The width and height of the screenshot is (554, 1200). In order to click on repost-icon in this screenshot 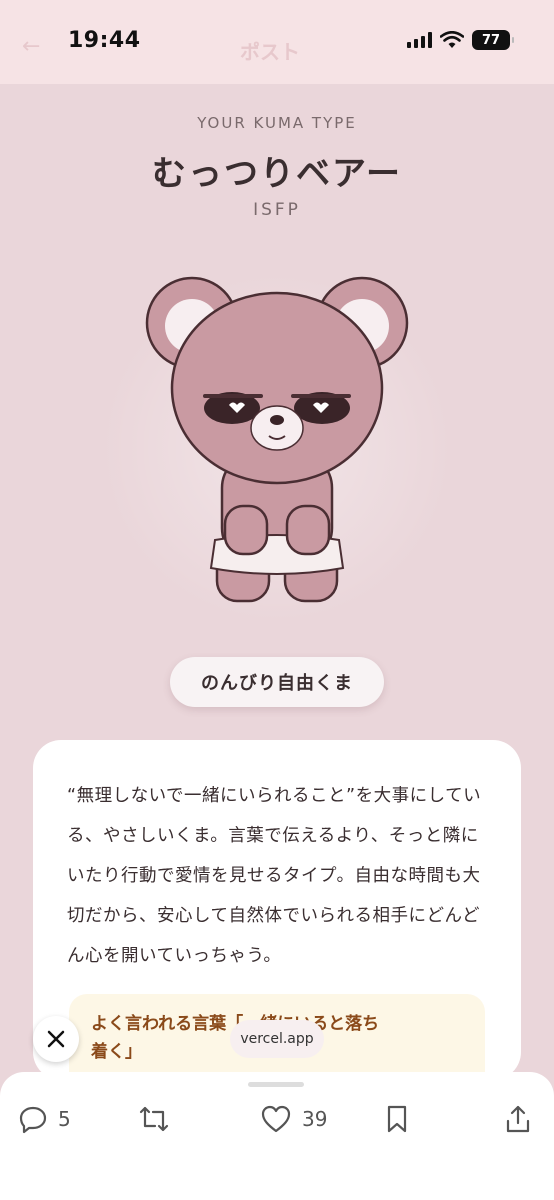, I will do `click(154, 1119)`.